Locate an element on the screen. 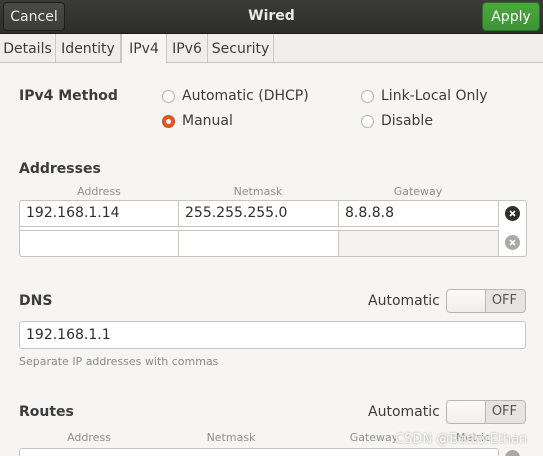 The height and width of the screenshot is (456, 543). dns-hint: Separate IP addresses with commas is located at coordinates (119, 361).